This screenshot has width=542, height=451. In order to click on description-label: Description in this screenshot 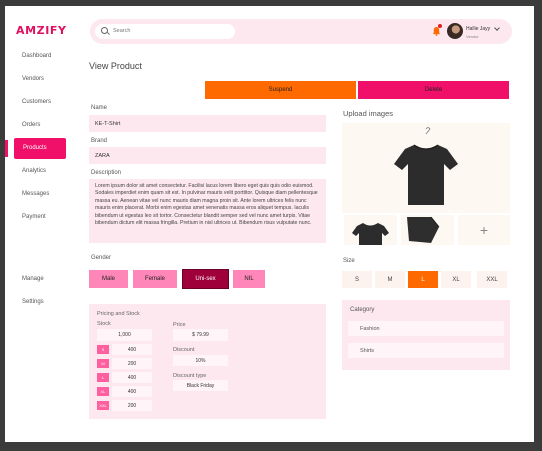, I will do `click(106, 173)`.